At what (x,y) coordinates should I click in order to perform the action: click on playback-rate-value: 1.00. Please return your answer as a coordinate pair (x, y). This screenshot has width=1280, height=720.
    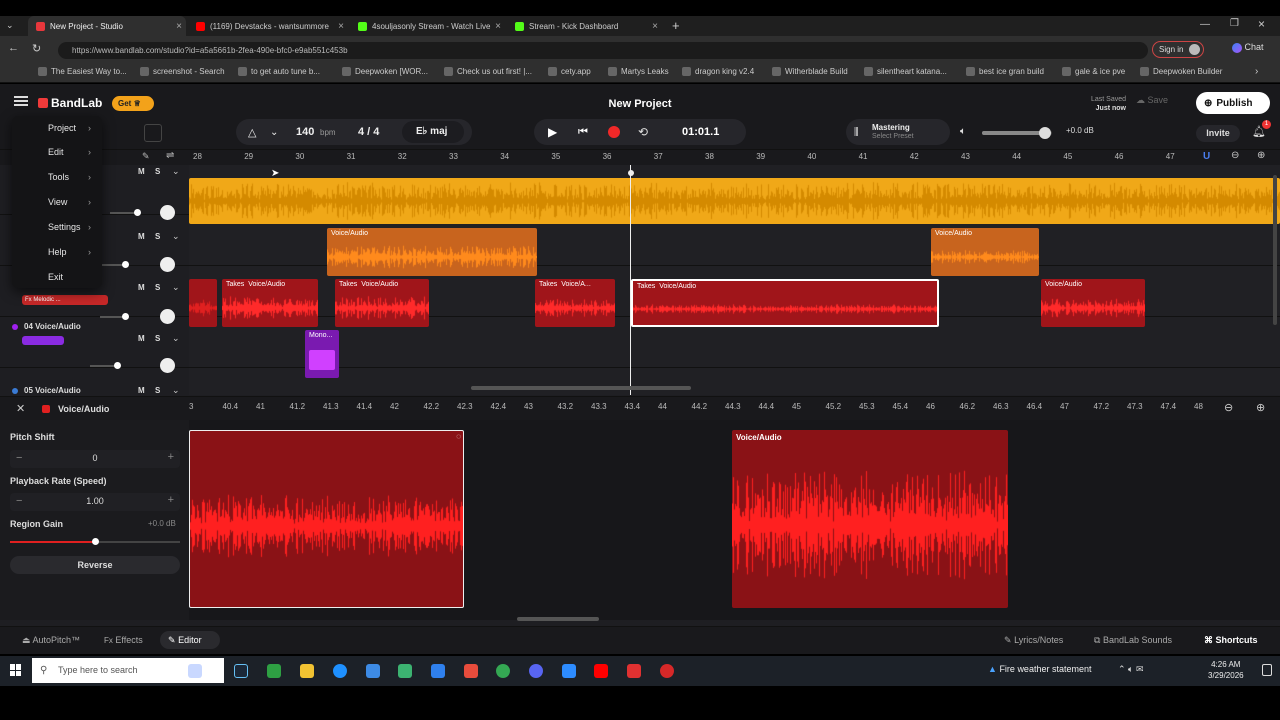
    Looking at the image, I should click on (95, 501).